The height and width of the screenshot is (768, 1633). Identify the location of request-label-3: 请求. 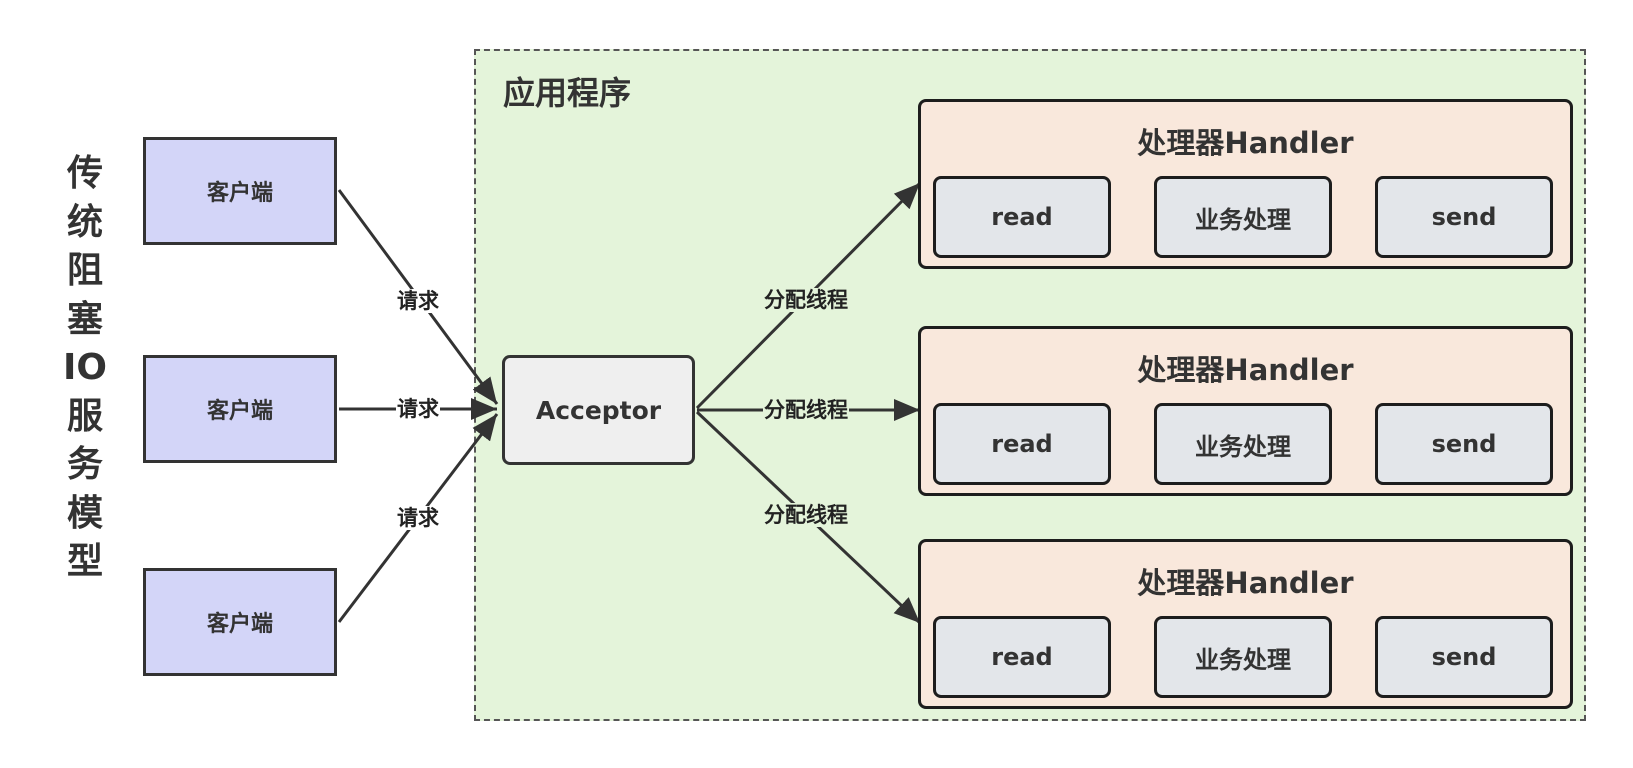
(418, 518).